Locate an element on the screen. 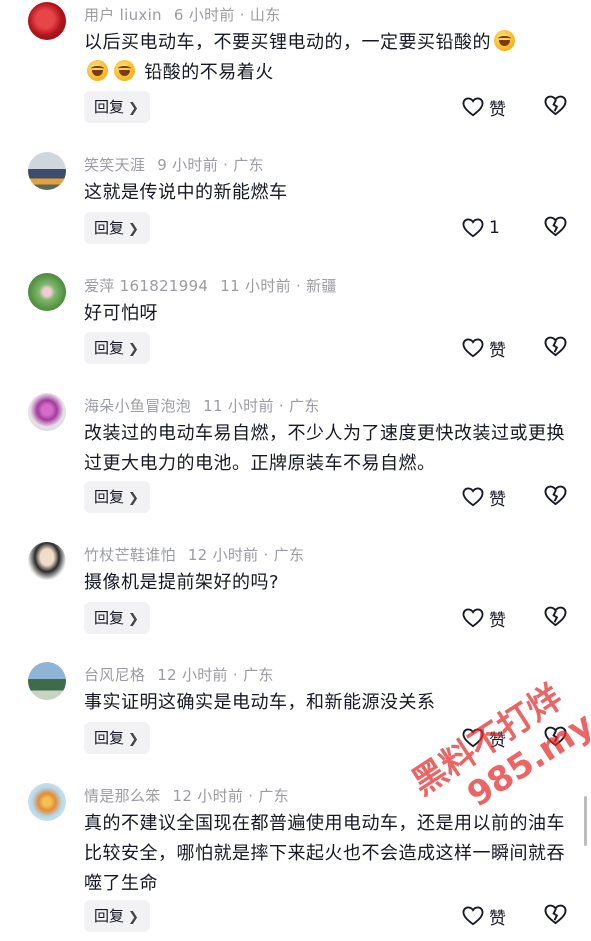 This screenshot has width=591, height=941. username: 爱萍 161821994 is located at coordinates (146, 286).